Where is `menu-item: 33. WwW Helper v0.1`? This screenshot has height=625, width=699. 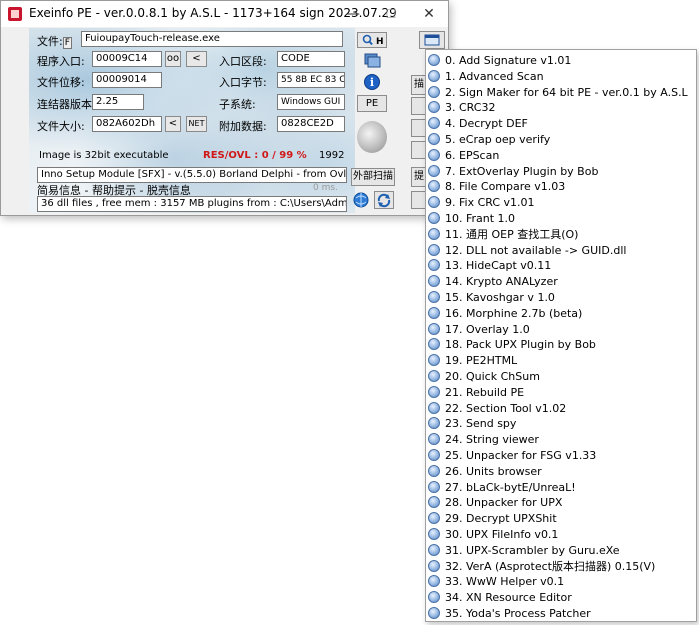 menu-item: 33. WwW Helper v0.1 is located at coordinates (561, 582).